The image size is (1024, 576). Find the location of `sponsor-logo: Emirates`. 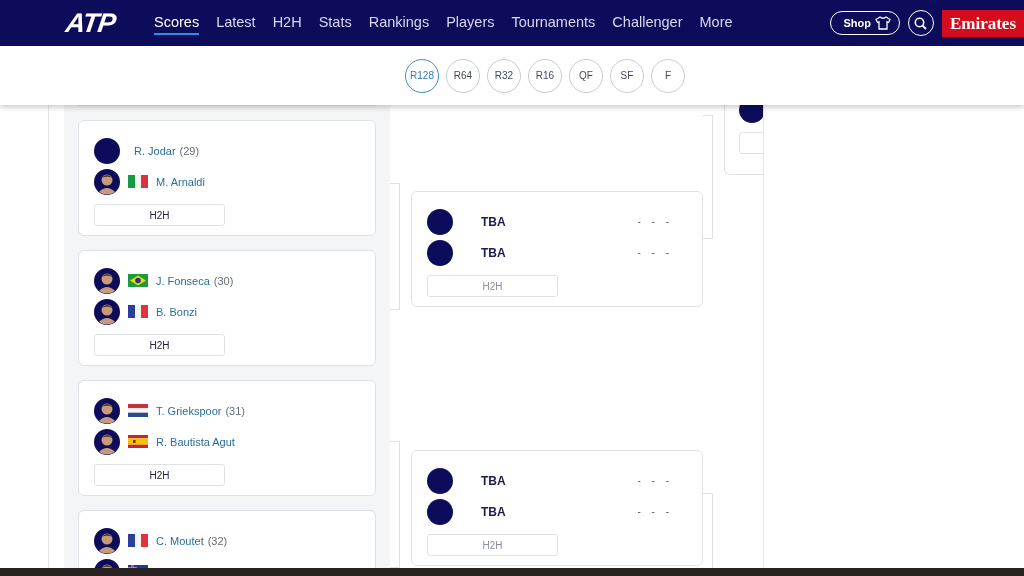

sponsor-logo: Emirates is located at coordinates (982, 23).